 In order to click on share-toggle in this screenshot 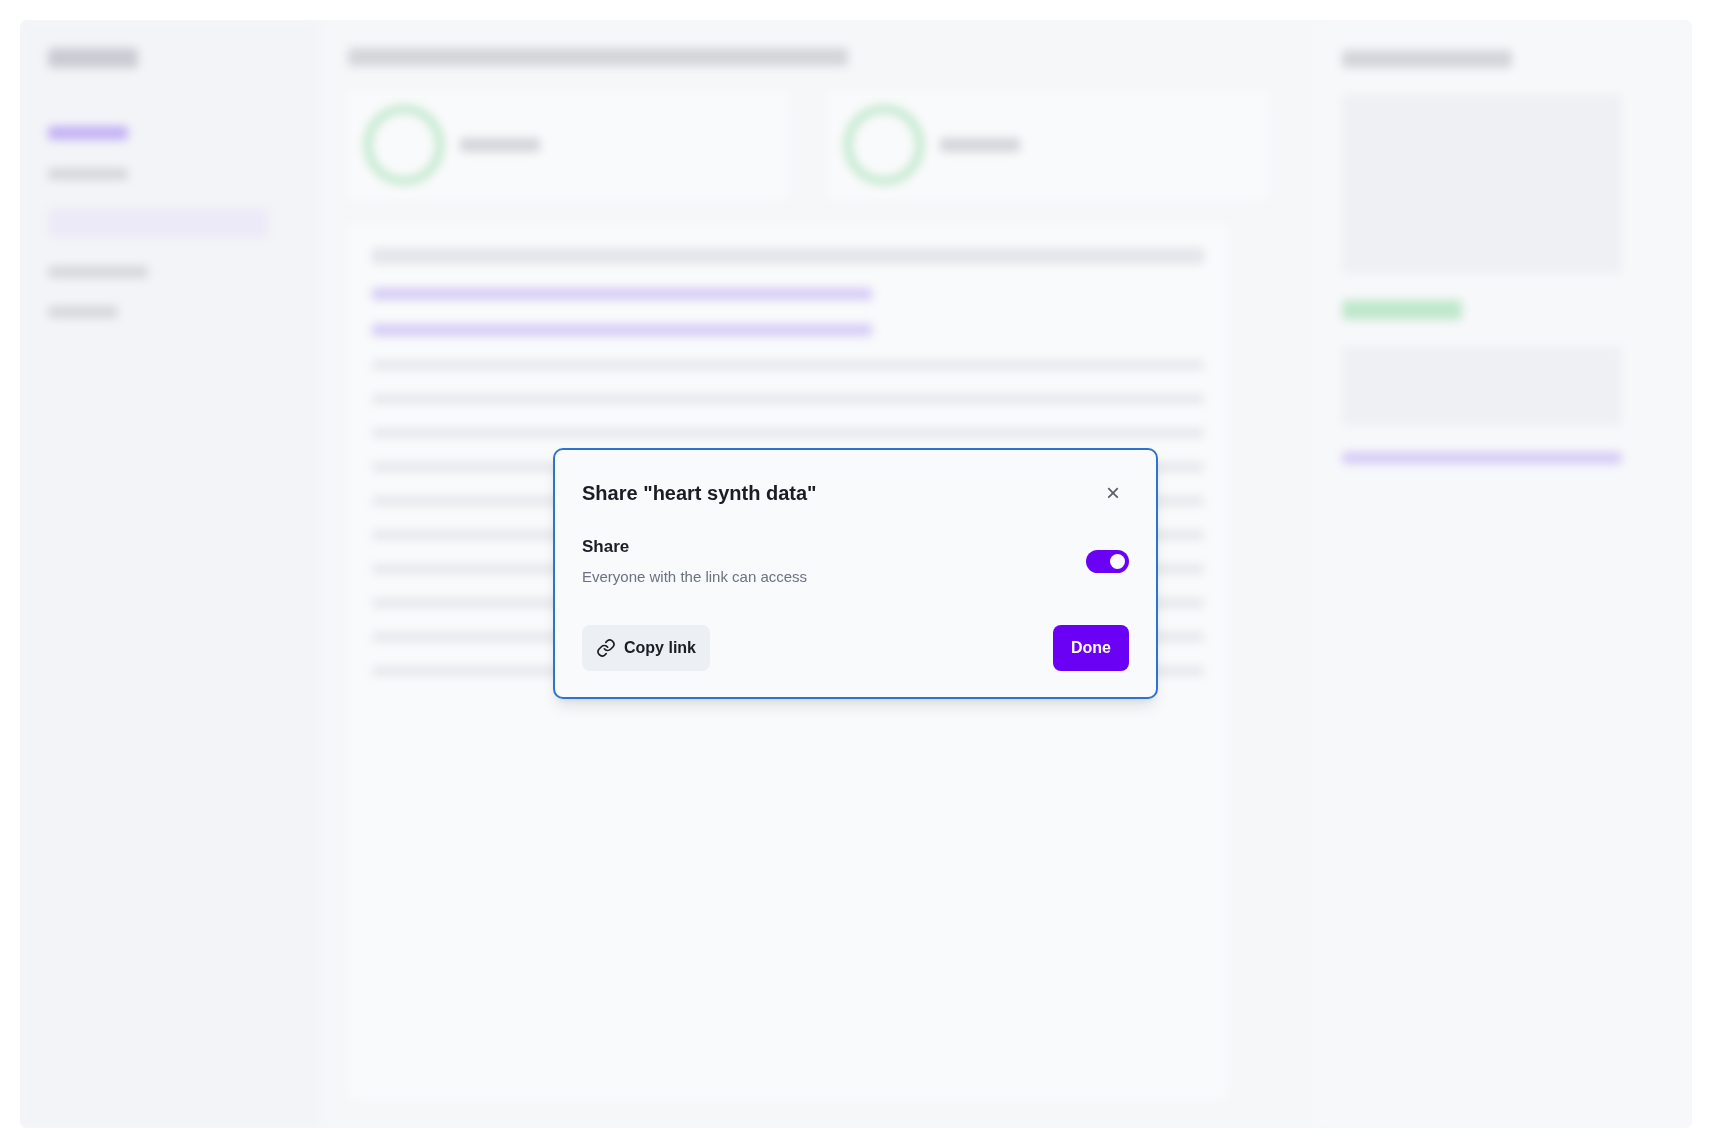, I will do `click(1107, 561)`.